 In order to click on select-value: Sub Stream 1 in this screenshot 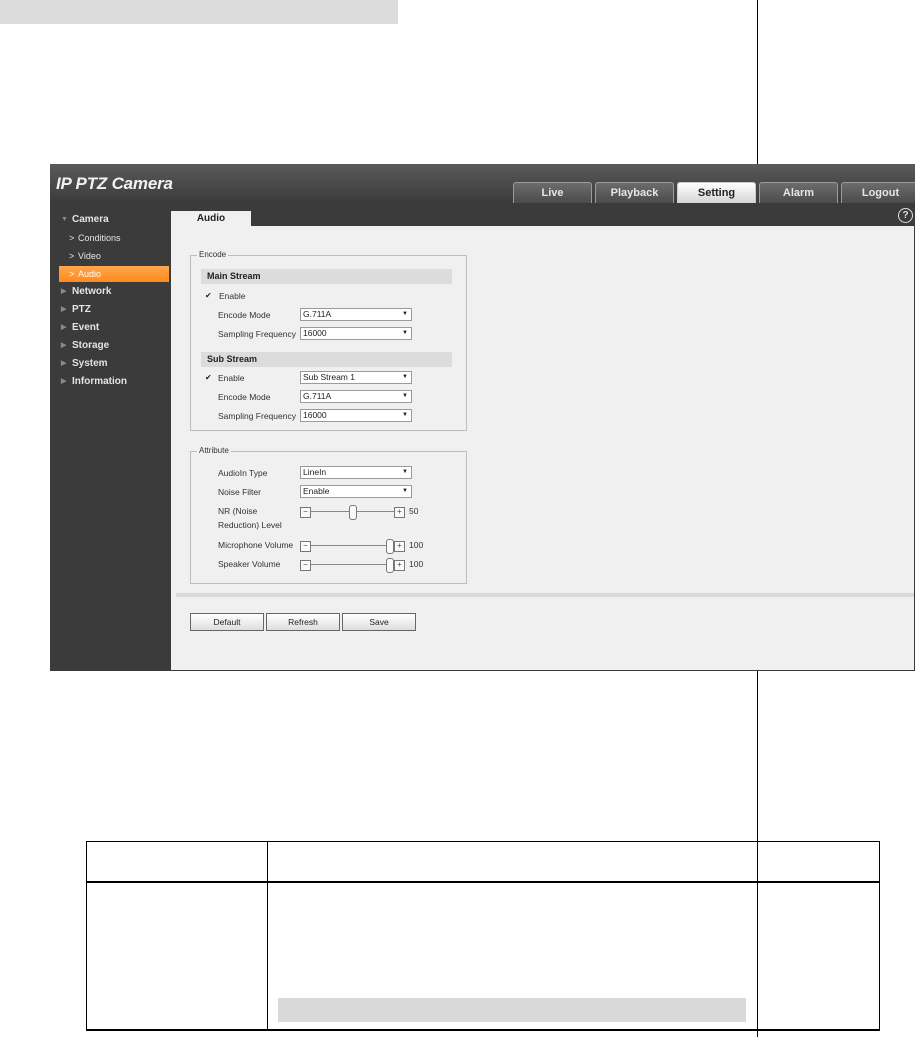, I will do `click(329, 377)`.